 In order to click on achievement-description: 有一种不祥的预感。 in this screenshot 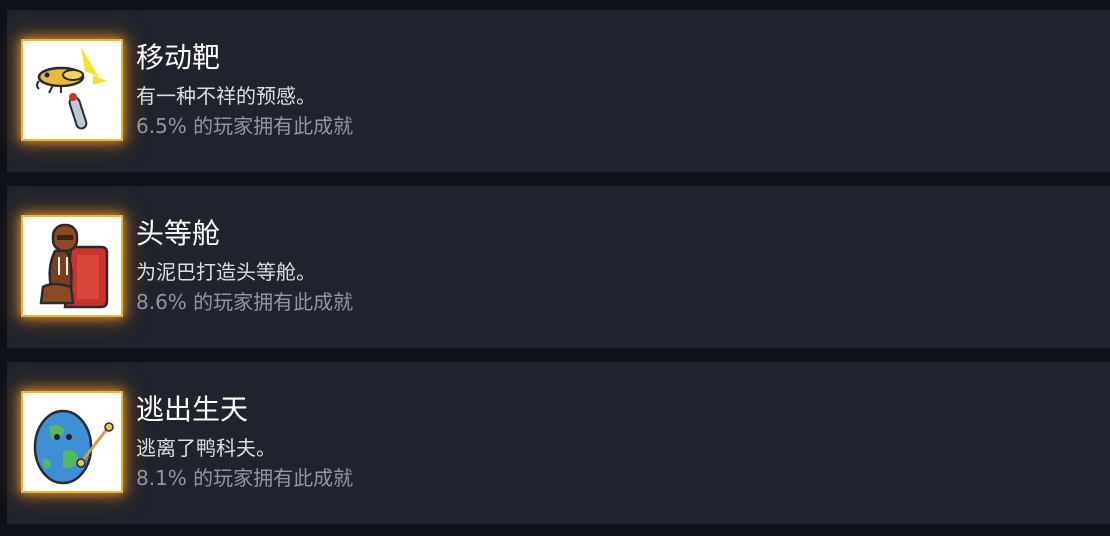, I will do `click(226, 96)`.